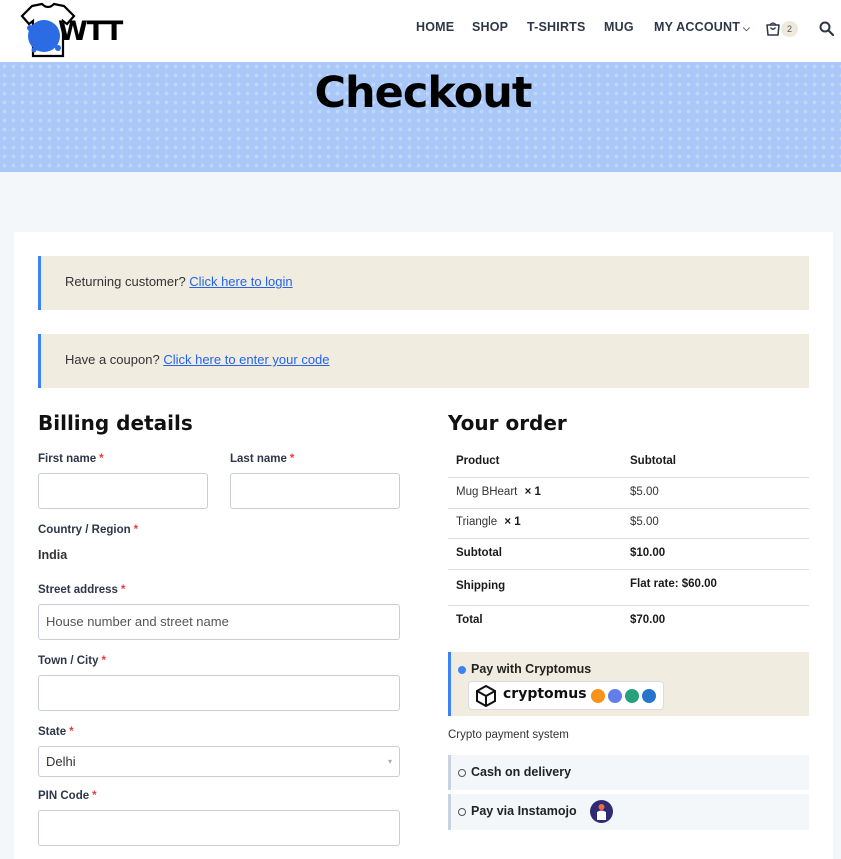  What do you see at coordinates (649, 696) in the screenshot?
I see `usdc-icon` at bounding box center [649, 696].